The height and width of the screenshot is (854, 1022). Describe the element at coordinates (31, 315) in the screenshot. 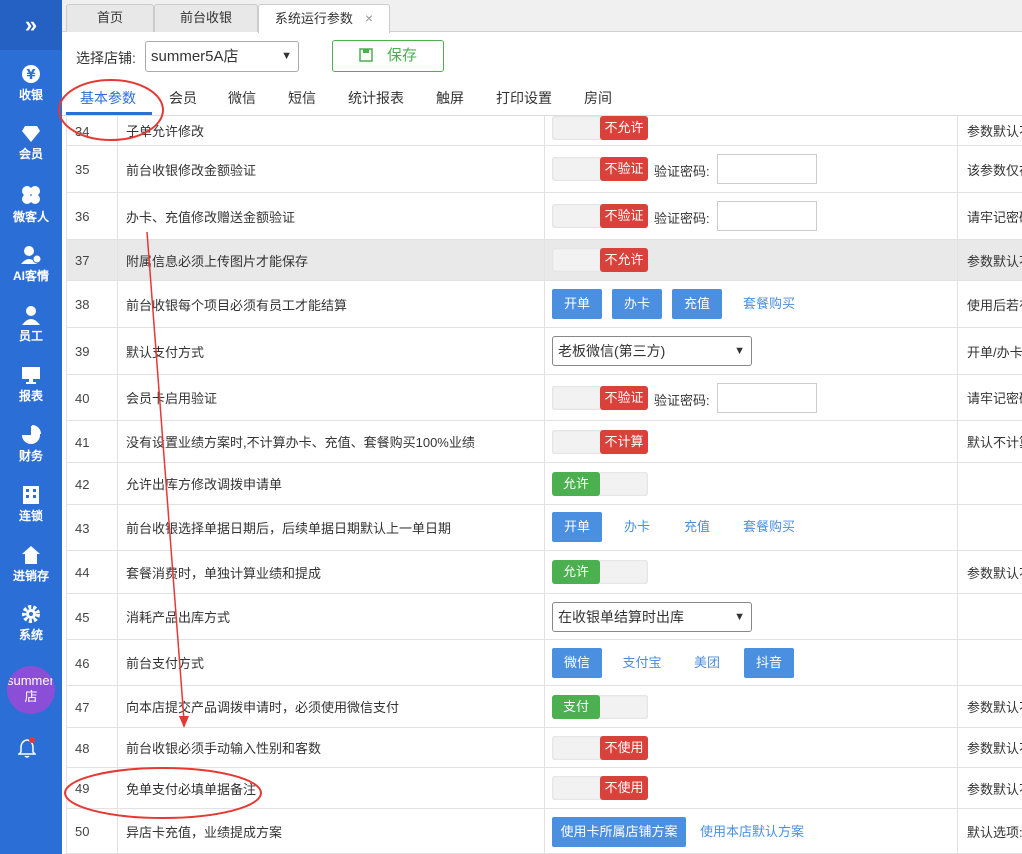

I see `person-icon` at that location.